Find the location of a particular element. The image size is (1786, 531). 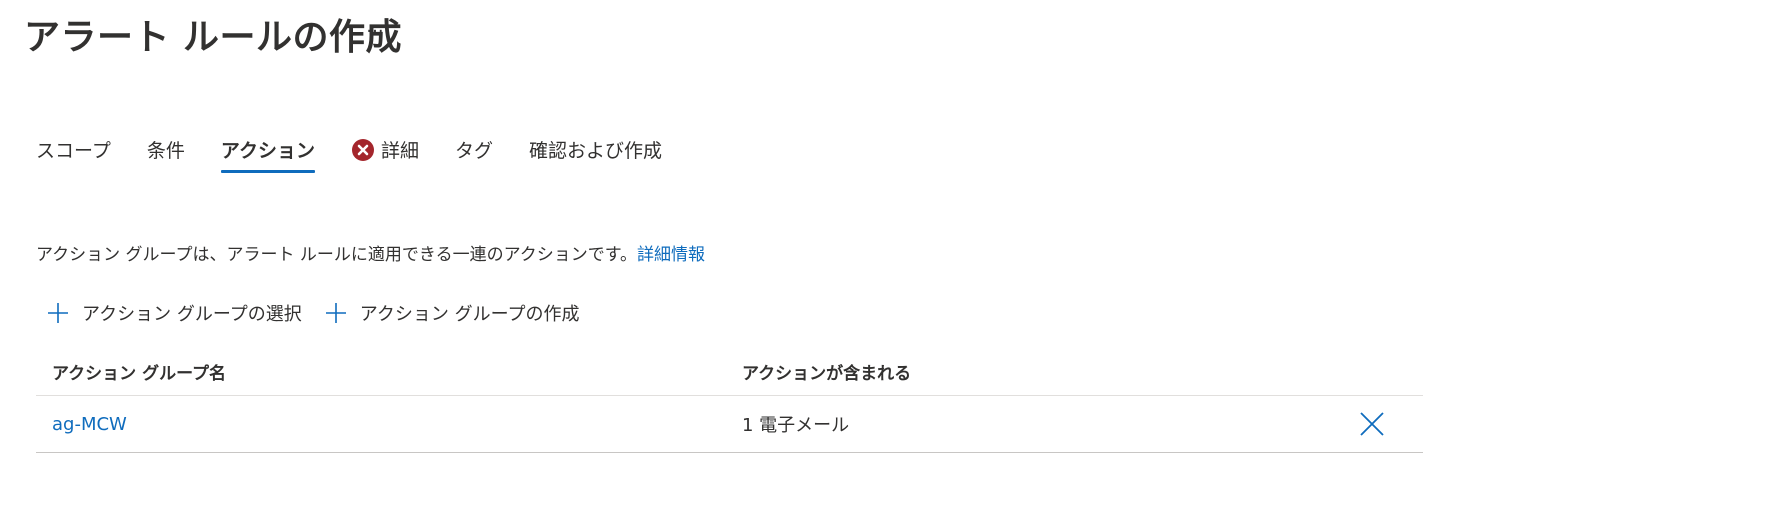

table-header: アクション グループ名 アクションが含まれる is located at coordinates (729, 372).